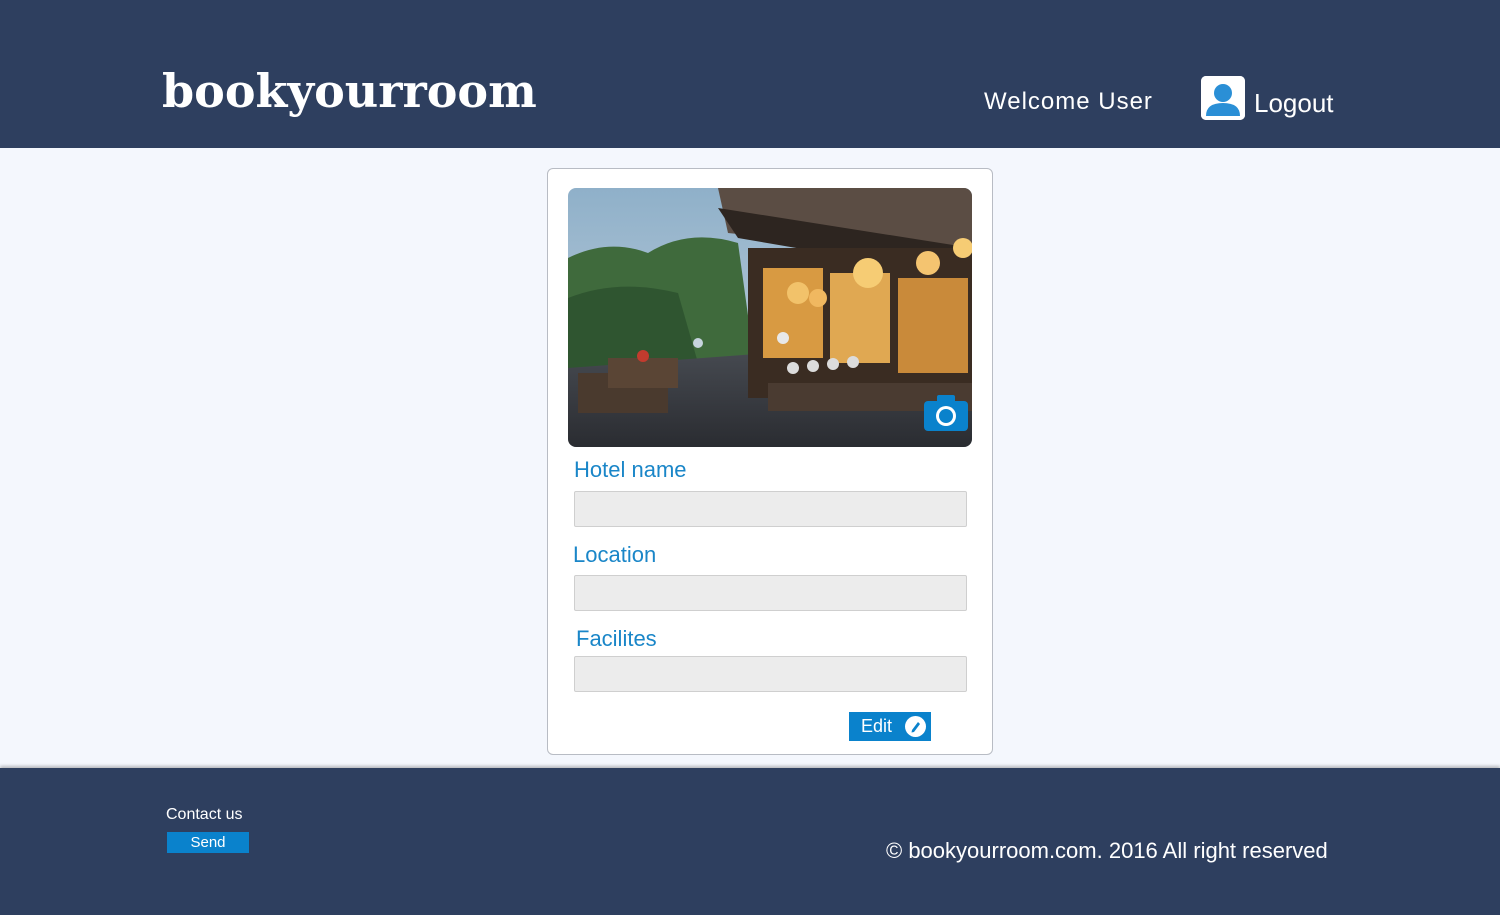  What do you see at coordinates (1068, 101) in the screenshot?
I see `welcome-text: Welcome User` at bounding box center [1068, 101].